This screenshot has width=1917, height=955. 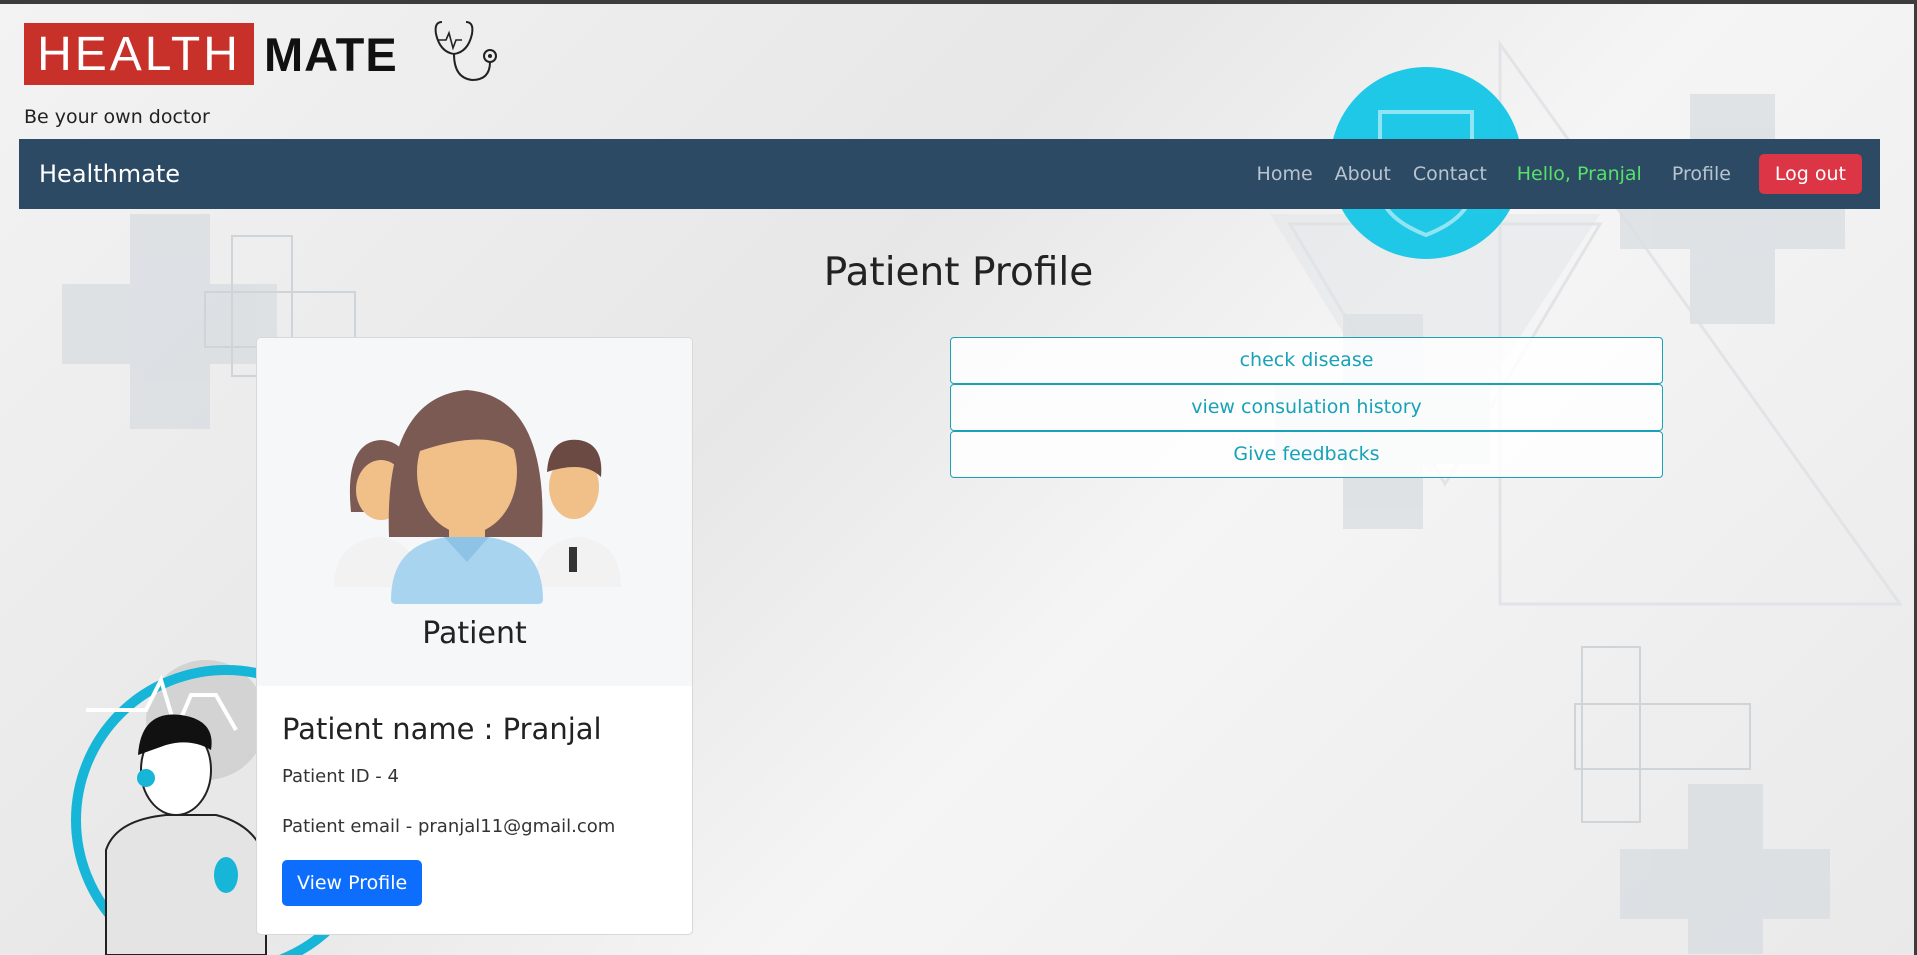 What do you see at coordinates (139, 54) in the screenshot?
I see `logo-health-text: HEALTH` at bounding box center [139, 54].